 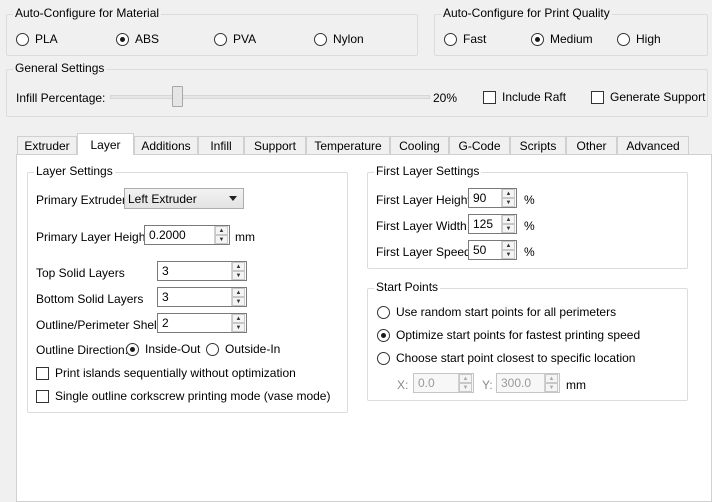 I want to click on tab-infill: Infill, so click(x=221, y=145).